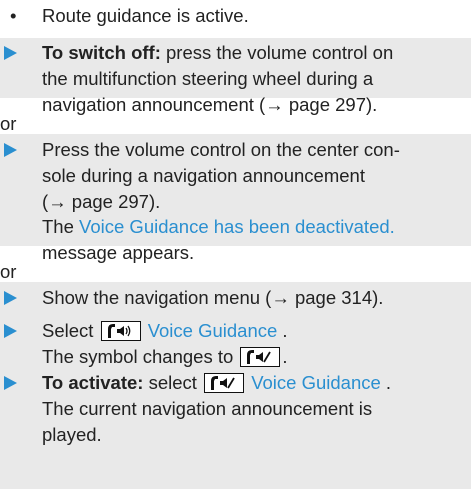 Image resolution: width=471 pixels, height=489 pixels. What do you see at coordinates (101, 52) in the screenshot?
I see `step-lead: To switch off:` at bounding box center [101, 52].